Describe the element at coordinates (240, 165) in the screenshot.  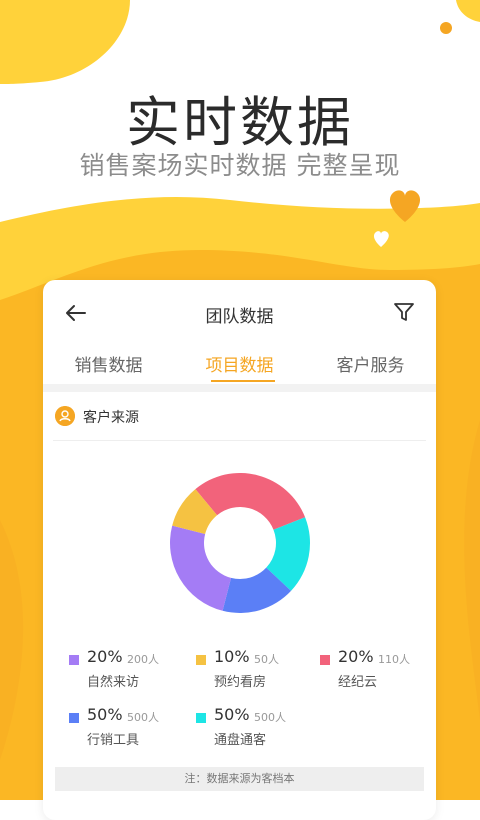
I see `hero-subtitle: 销售案场实时数据 完整呈现` at that location.